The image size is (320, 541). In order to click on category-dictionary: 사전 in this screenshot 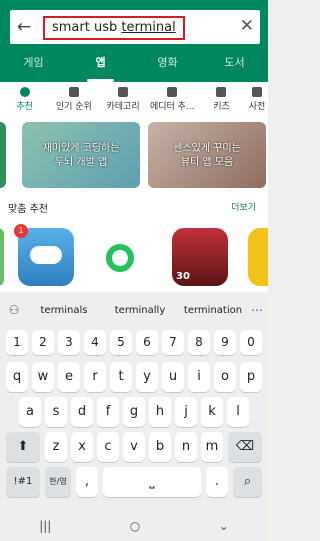, I will do `click(257, 101)`.